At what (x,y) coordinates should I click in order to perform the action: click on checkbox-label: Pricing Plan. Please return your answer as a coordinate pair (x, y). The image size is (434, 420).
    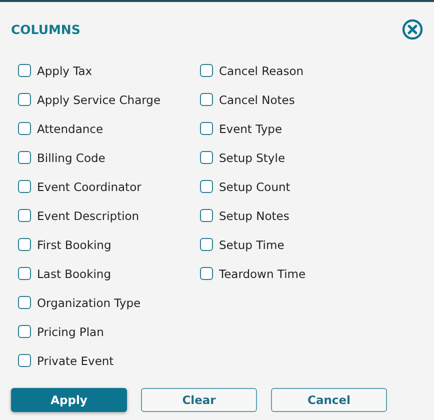
    Looking at the image, I should click on (70, 331).